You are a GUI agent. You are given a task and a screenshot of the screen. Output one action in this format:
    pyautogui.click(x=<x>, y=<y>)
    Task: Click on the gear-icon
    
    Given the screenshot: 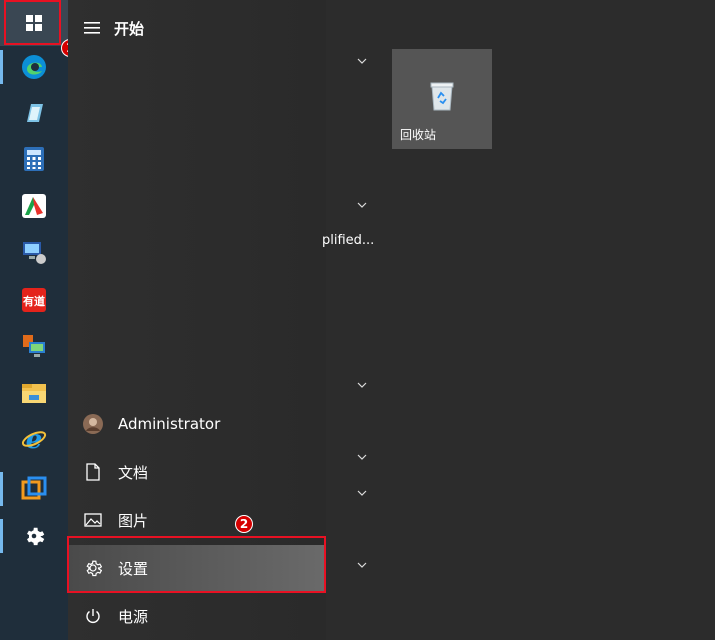 What is the action you would take?
    pyautogui.click(x=36, y=536)
    